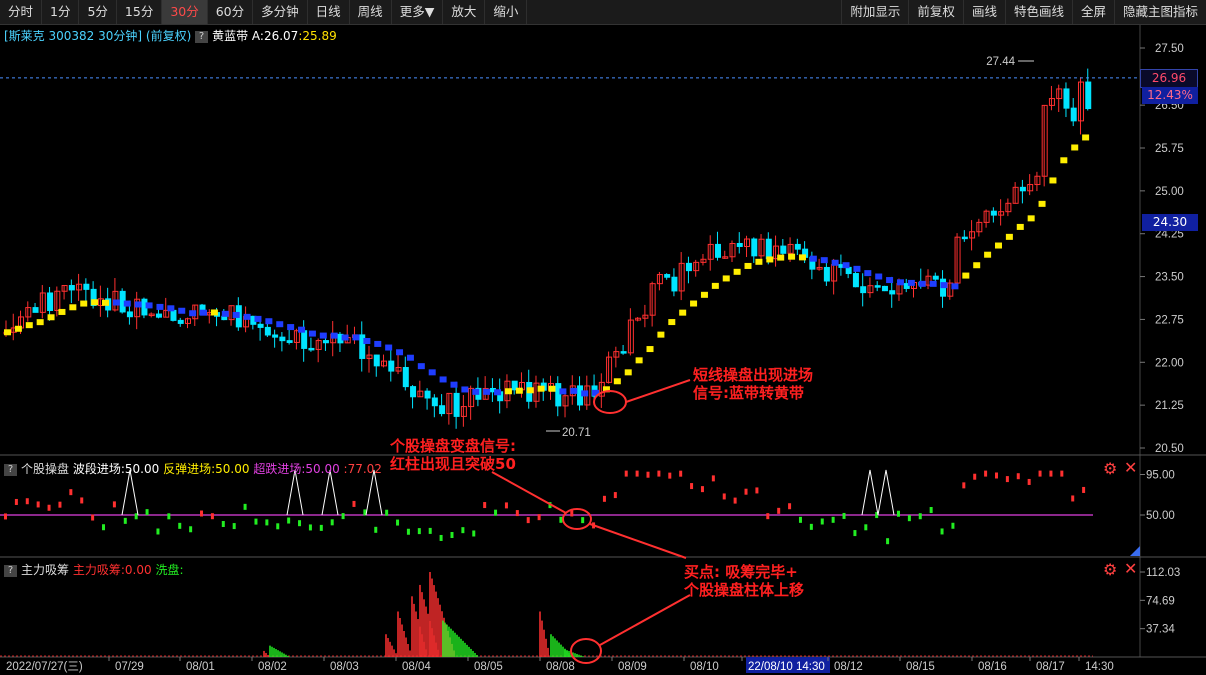  I want to click on y-tick-label: 25.00, so click(1169, 192).